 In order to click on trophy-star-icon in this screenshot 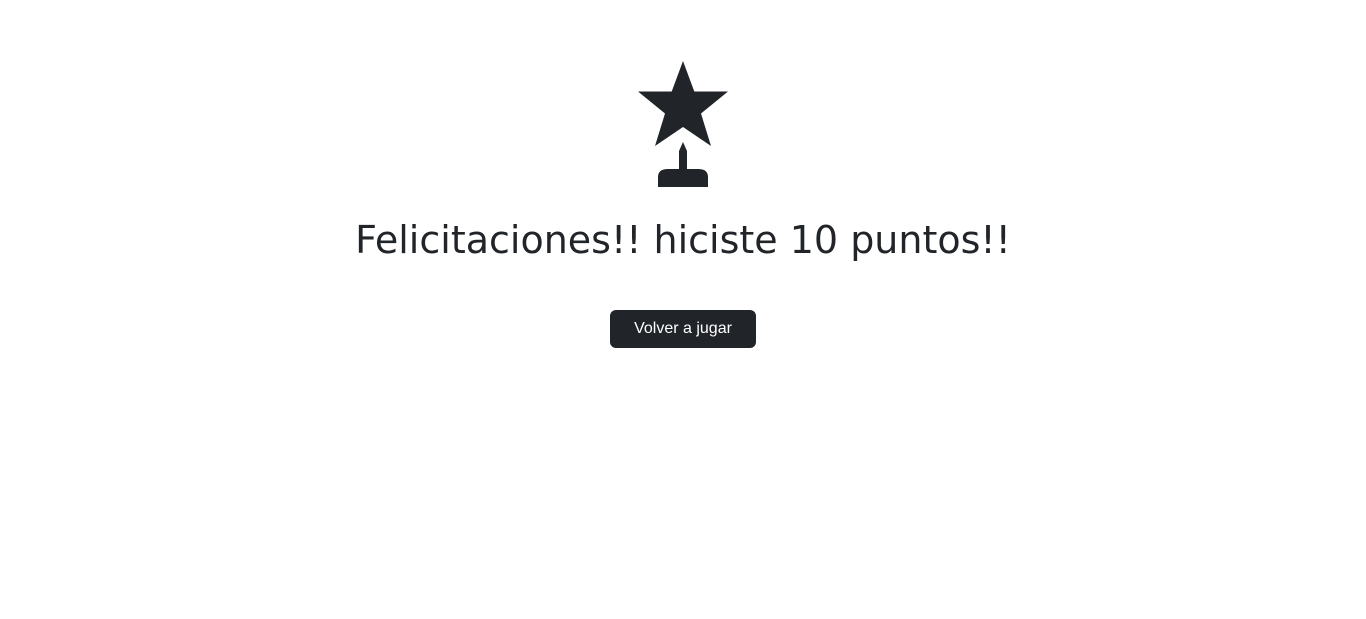, I will do `click(683, 124)`.